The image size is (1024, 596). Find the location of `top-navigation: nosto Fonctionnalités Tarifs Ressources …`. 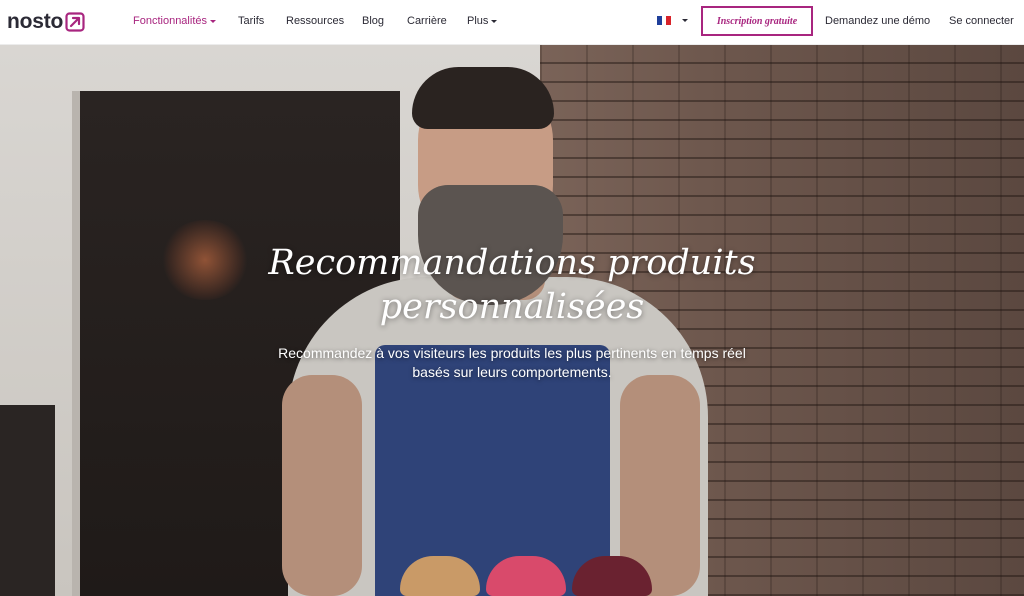

top-navigation: nosto Fonctionnalités Tarifs Ressources … is located at coordinates (512, 22).